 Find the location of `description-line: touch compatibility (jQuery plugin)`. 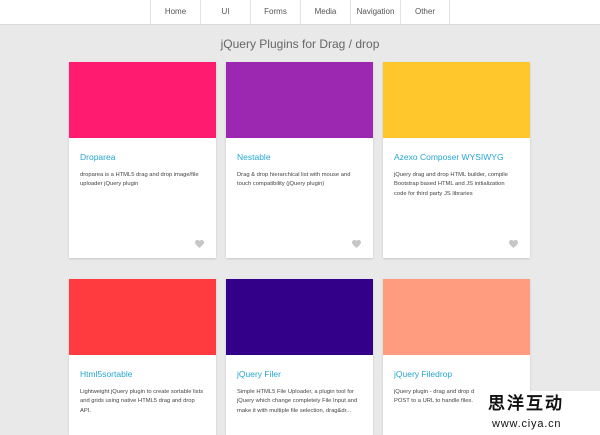

description-line: touch compatibility (jQuery plugin) is located at coordinates (281, 184).